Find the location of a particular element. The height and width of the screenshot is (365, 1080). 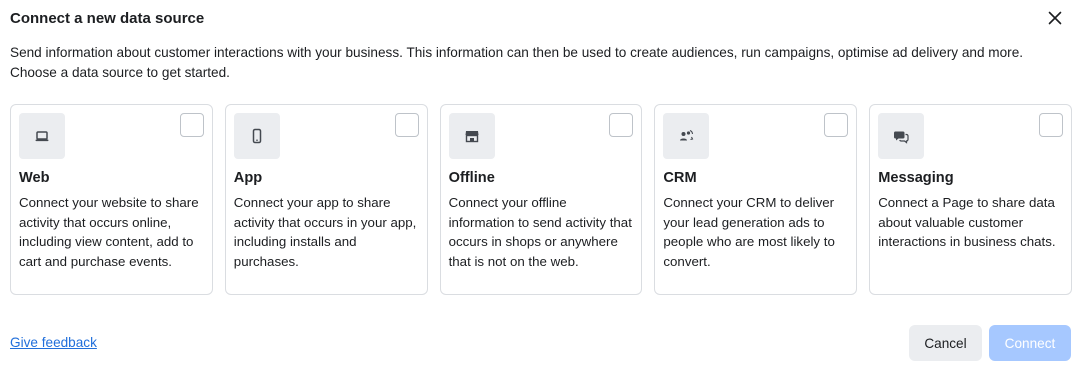

messaging-checkbox is located at coordinates (1050, 125).